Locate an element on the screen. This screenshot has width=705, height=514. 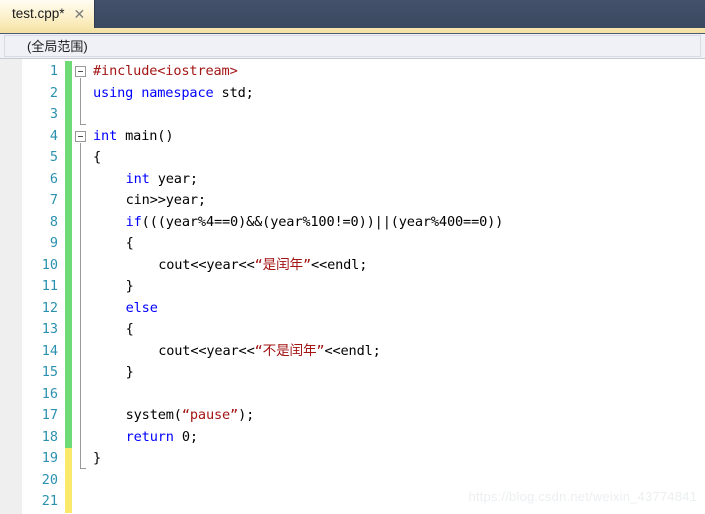
line-number: 19 is located at coordinates (49, 458).